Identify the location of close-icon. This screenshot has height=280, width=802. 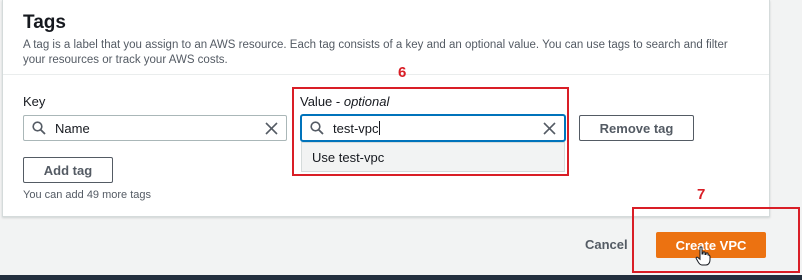
(271, 128).